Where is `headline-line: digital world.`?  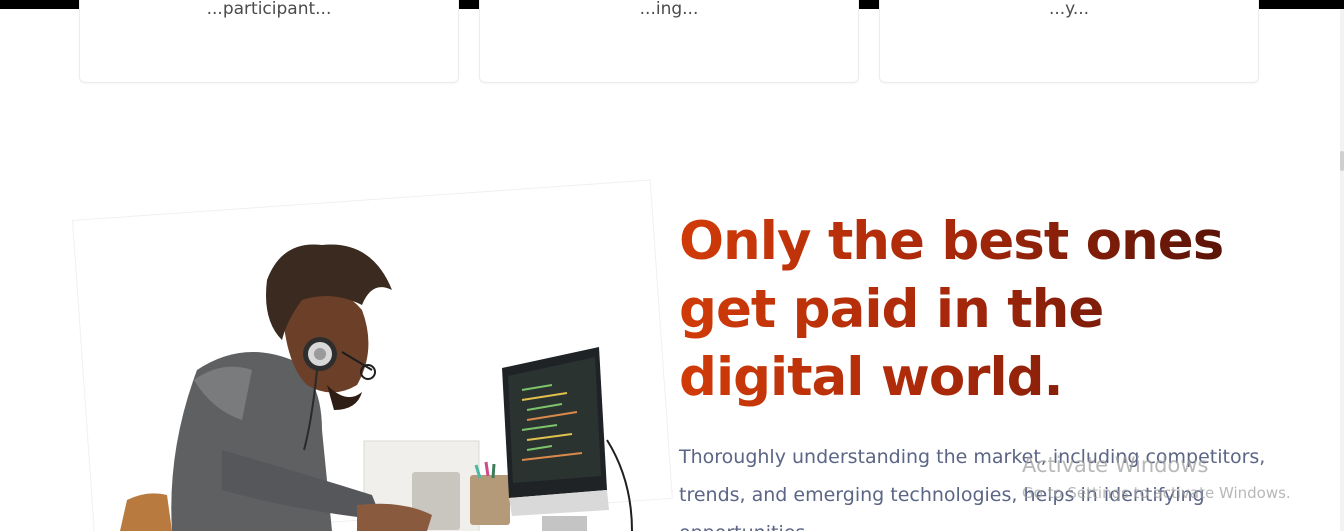
headline-line: digital world. is located at coordinates (871, 377).